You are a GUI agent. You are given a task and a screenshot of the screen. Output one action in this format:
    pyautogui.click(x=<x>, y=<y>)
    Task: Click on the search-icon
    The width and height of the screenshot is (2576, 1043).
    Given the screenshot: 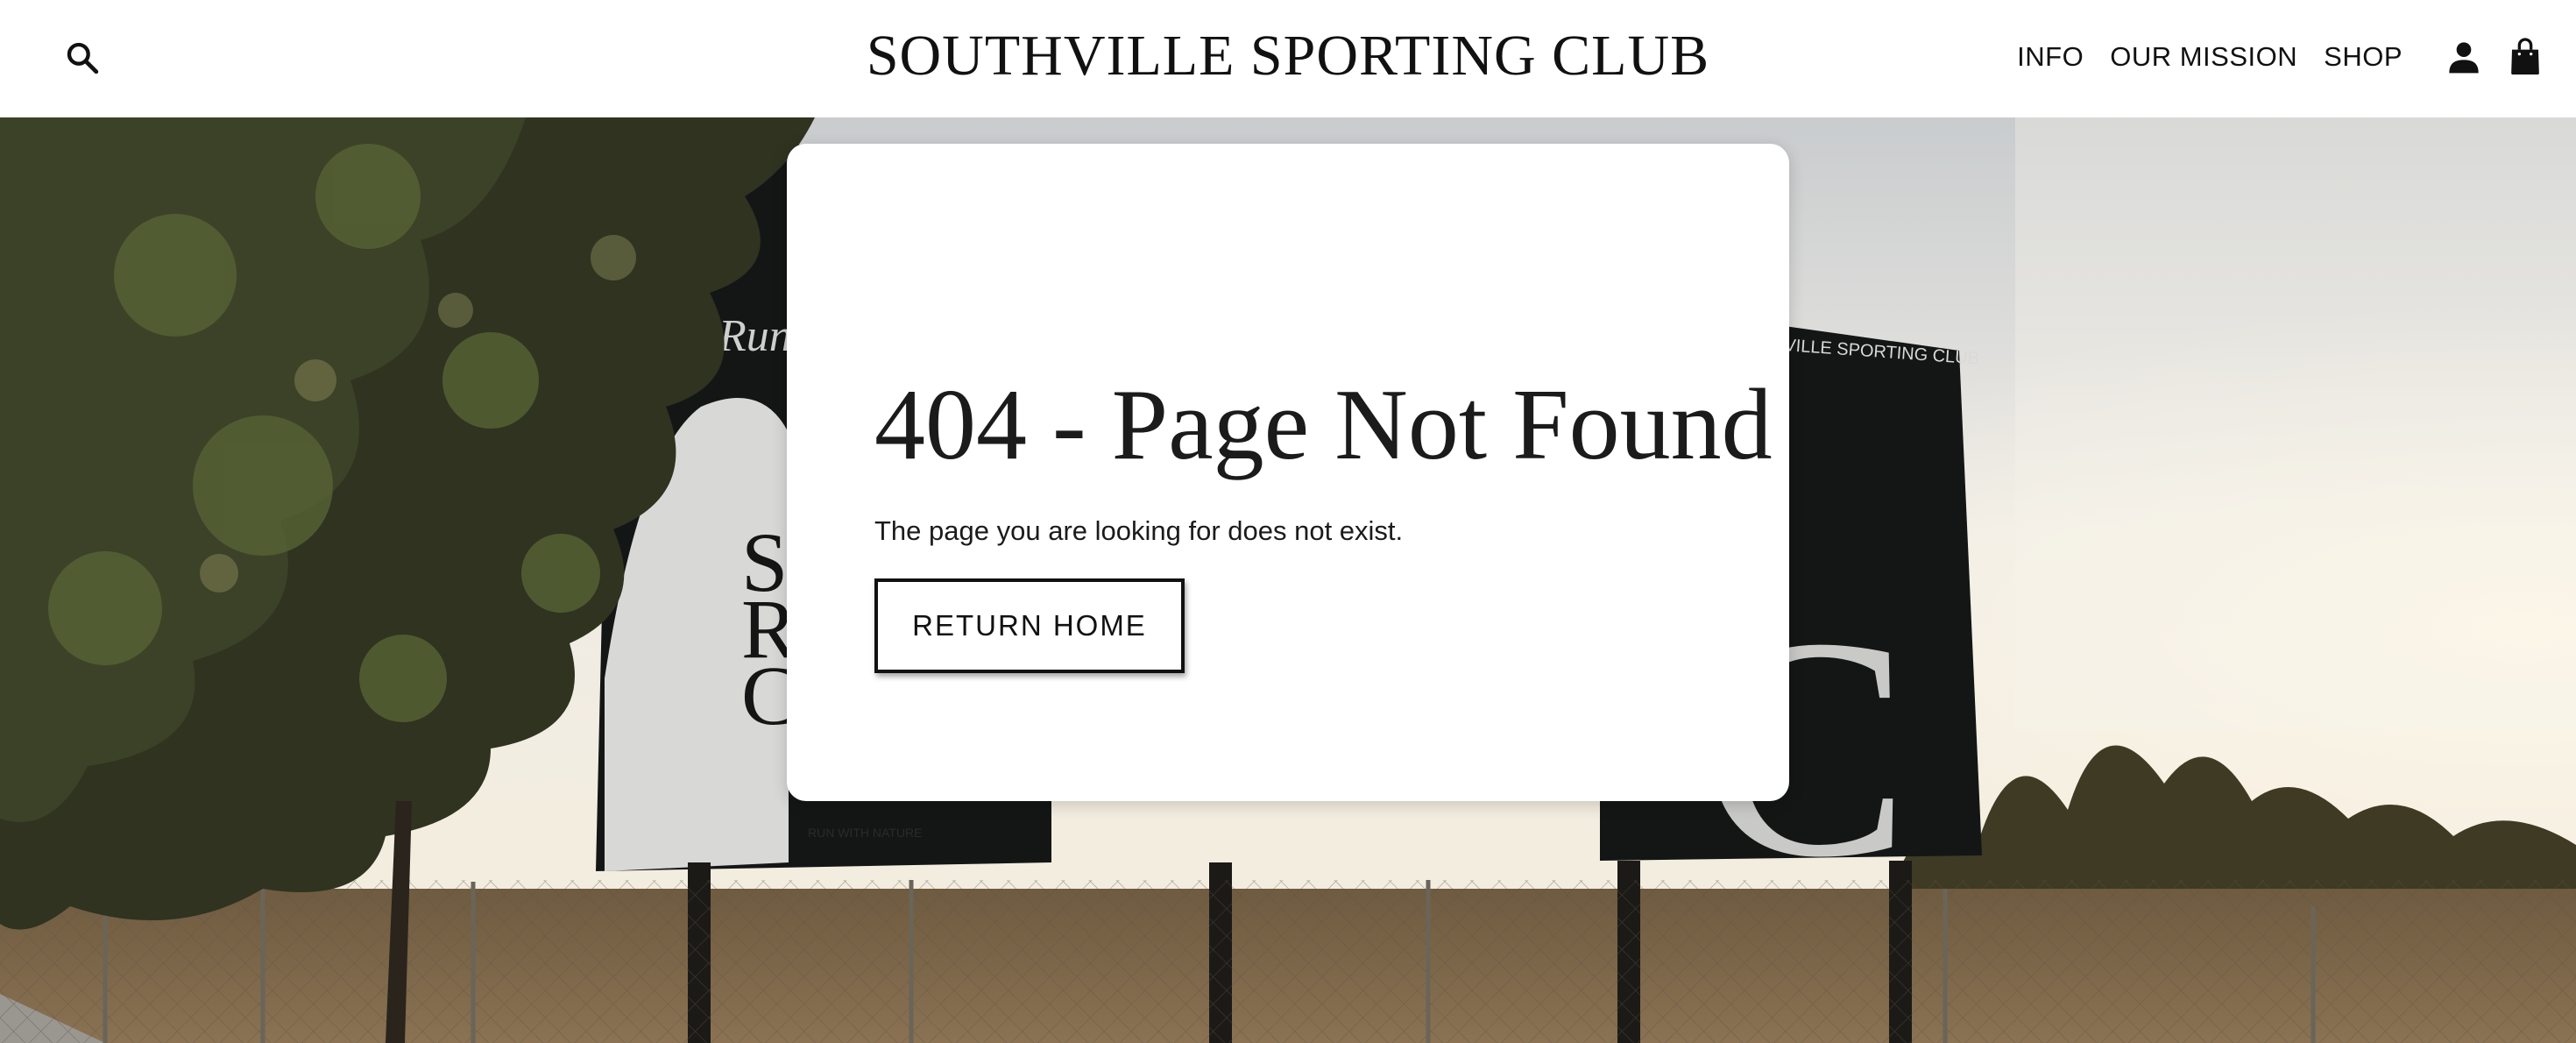 What is the action you would take?
    pyautogui.click(x=83, y=58)
    